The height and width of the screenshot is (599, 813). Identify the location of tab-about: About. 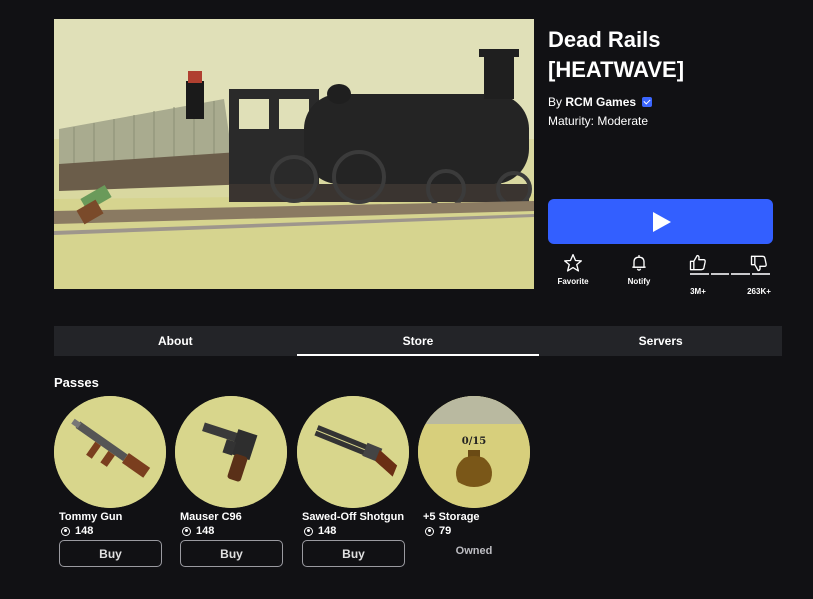
(175, 341).